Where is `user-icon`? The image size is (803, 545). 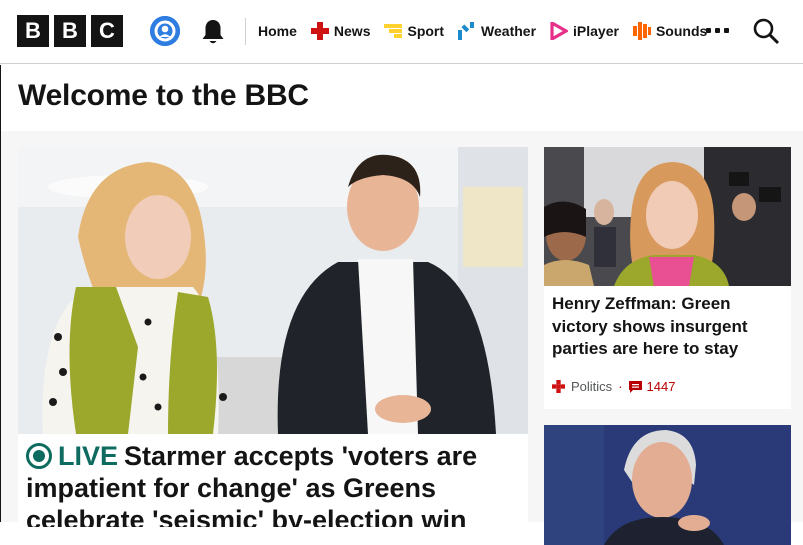 user-icon is located at coordinates (165, 31).